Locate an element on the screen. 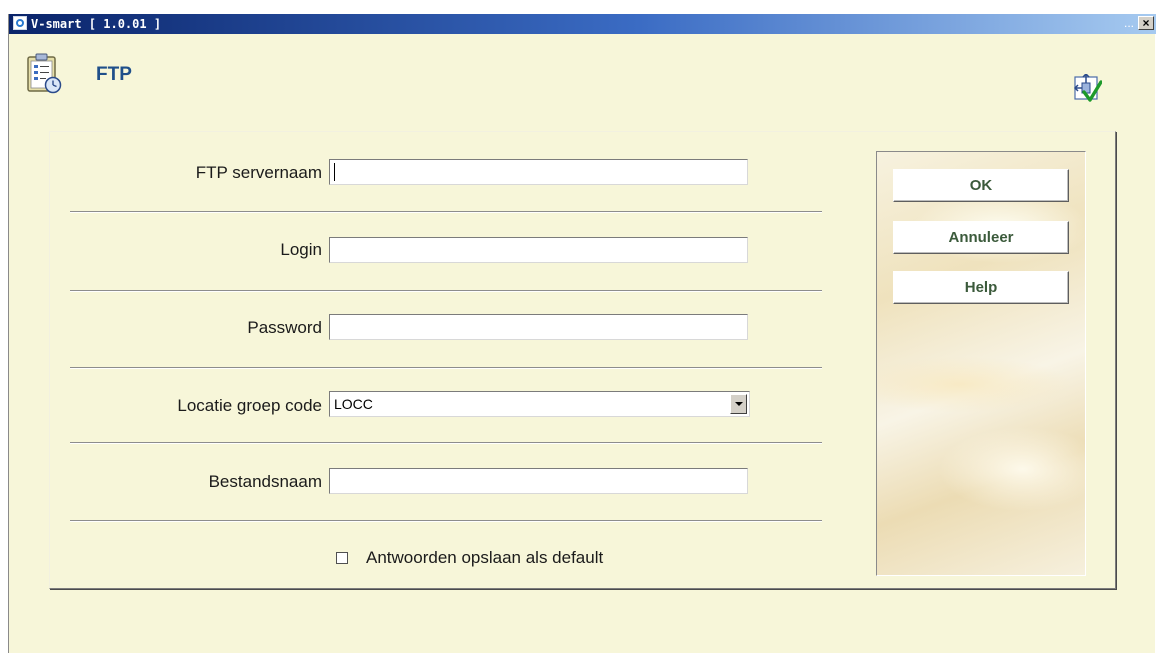 This screenshot has height=653, width=1156. filename-label: Bestandsnaam is located at coordinates (265, 481).